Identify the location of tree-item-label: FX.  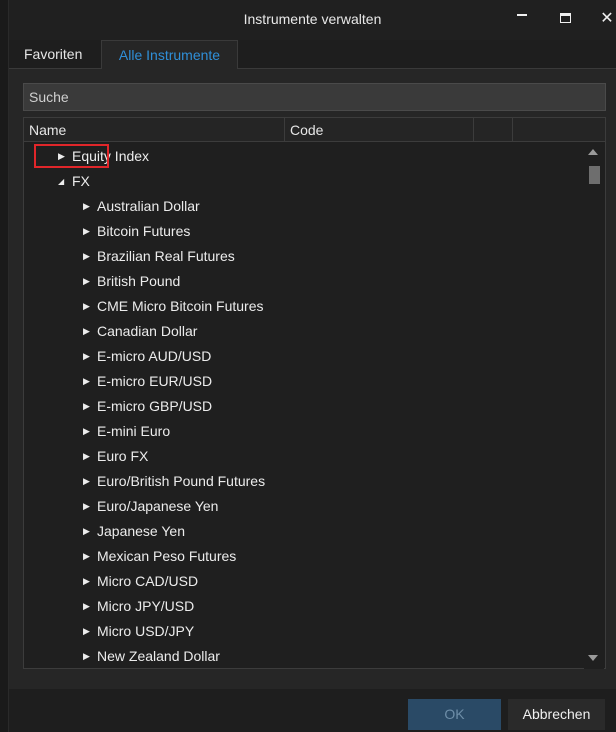
(81, 181).